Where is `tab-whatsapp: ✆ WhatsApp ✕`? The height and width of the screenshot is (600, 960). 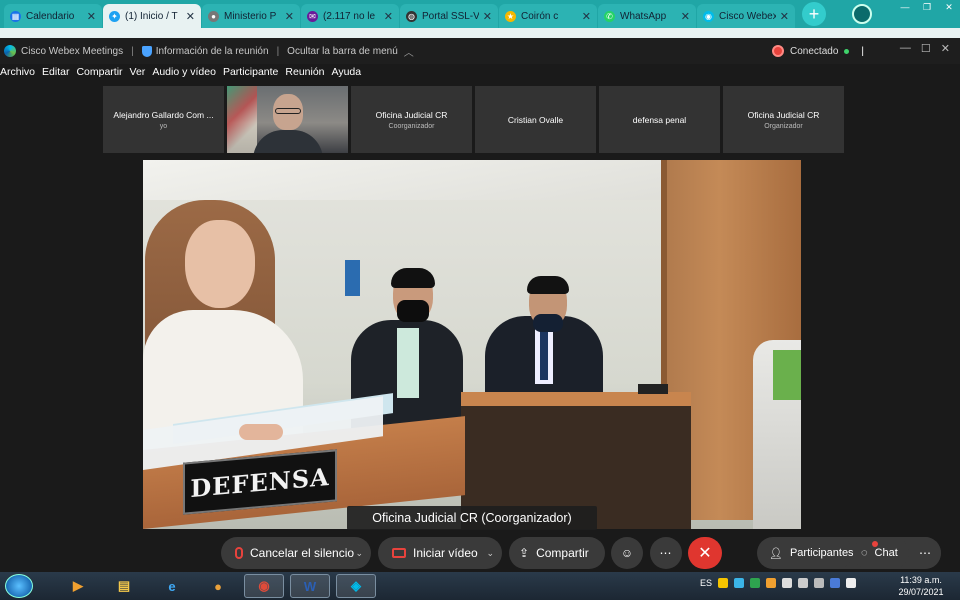 tab-whatsapp: ✆ WhatsApp ✕ is located at coordinates (647, 16).